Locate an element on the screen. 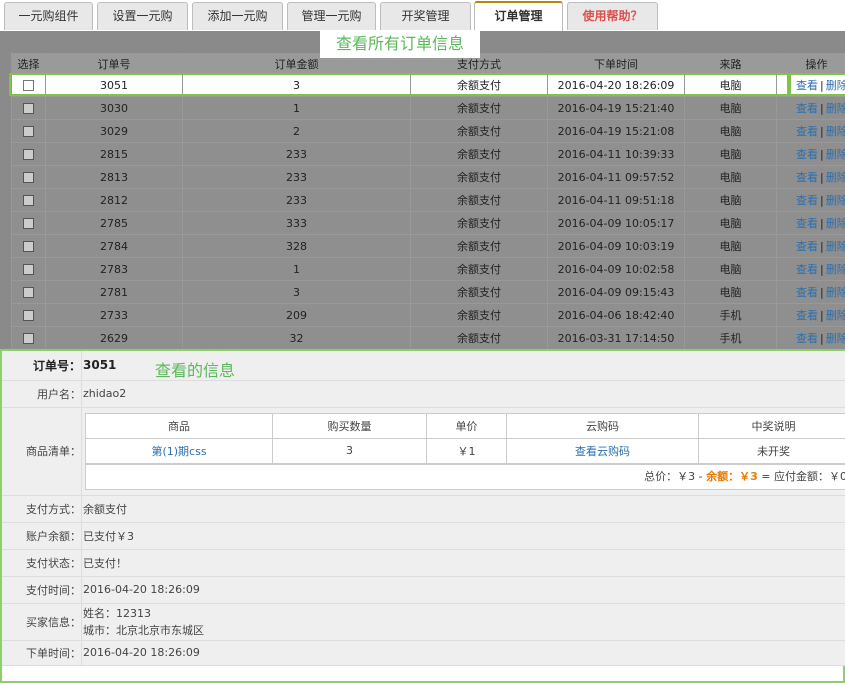  pay-method-label: 支付方式： is located at coordinates (42, 509).